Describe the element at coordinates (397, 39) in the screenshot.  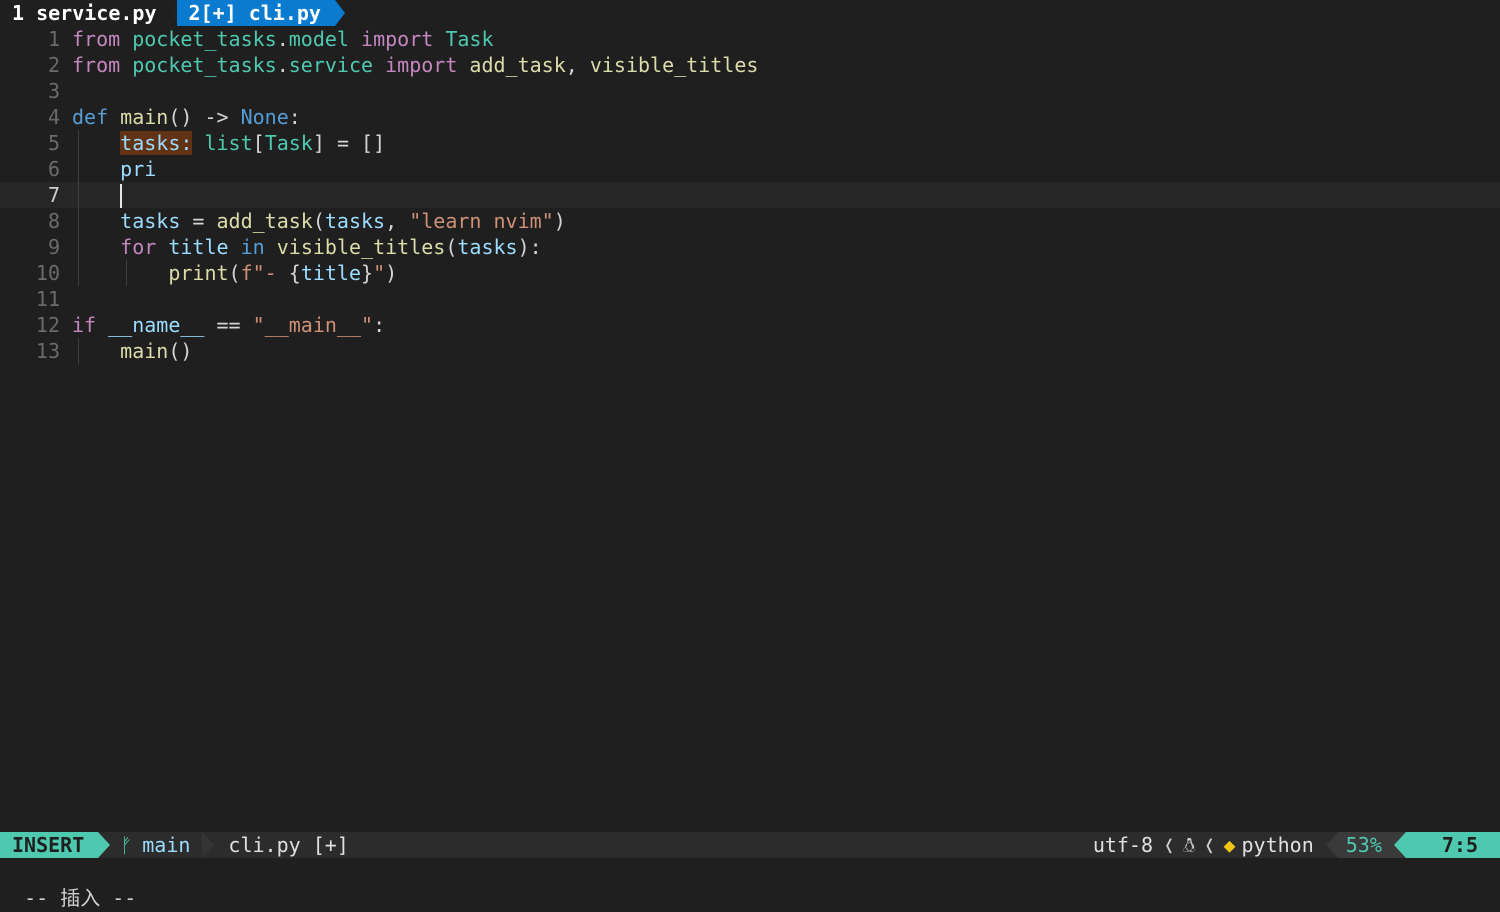
I see `code-token: import` at that location.